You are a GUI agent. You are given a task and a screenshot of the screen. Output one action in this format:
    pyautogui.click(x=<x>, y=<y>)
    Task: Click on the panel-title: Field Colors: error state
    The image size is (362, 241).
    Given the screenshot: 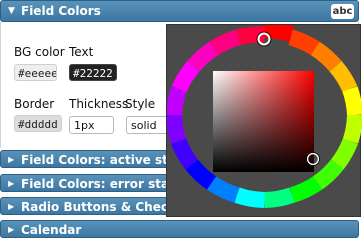 What is the action you would take?
    pyautogui.click(x=102, y=184)
    